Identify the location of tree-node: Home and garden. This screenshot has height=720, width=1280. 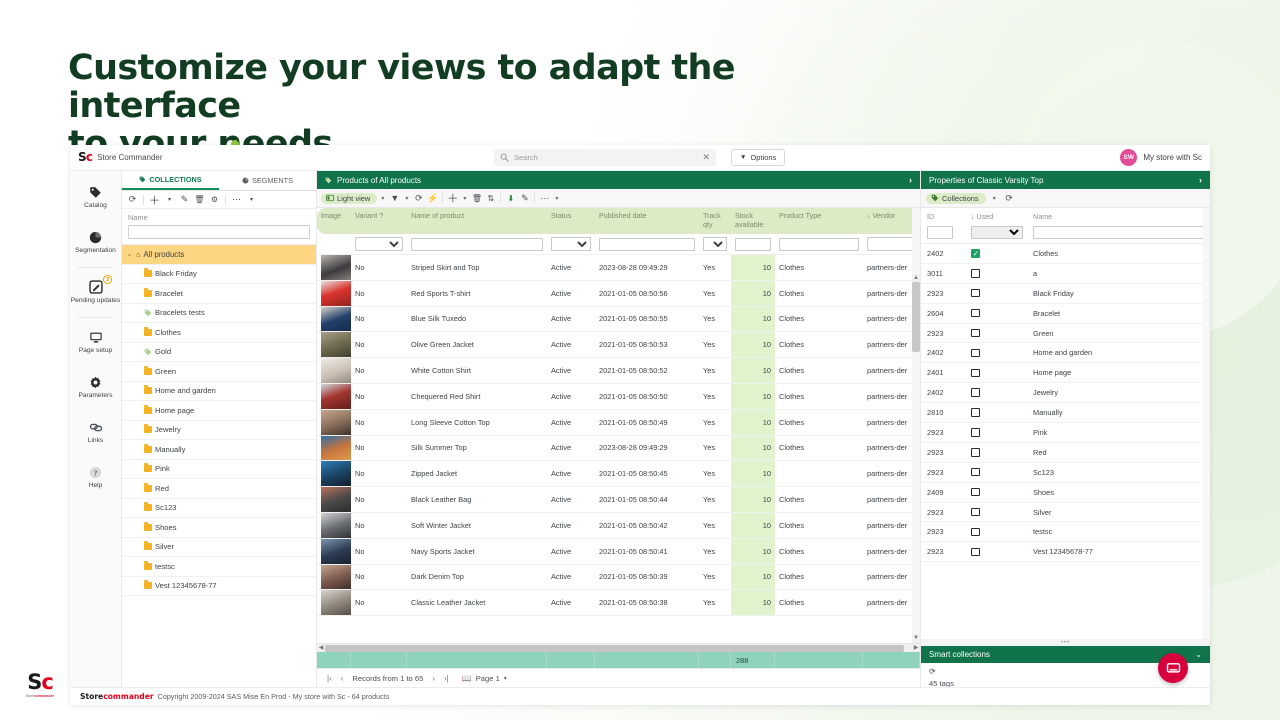
(219, 391).